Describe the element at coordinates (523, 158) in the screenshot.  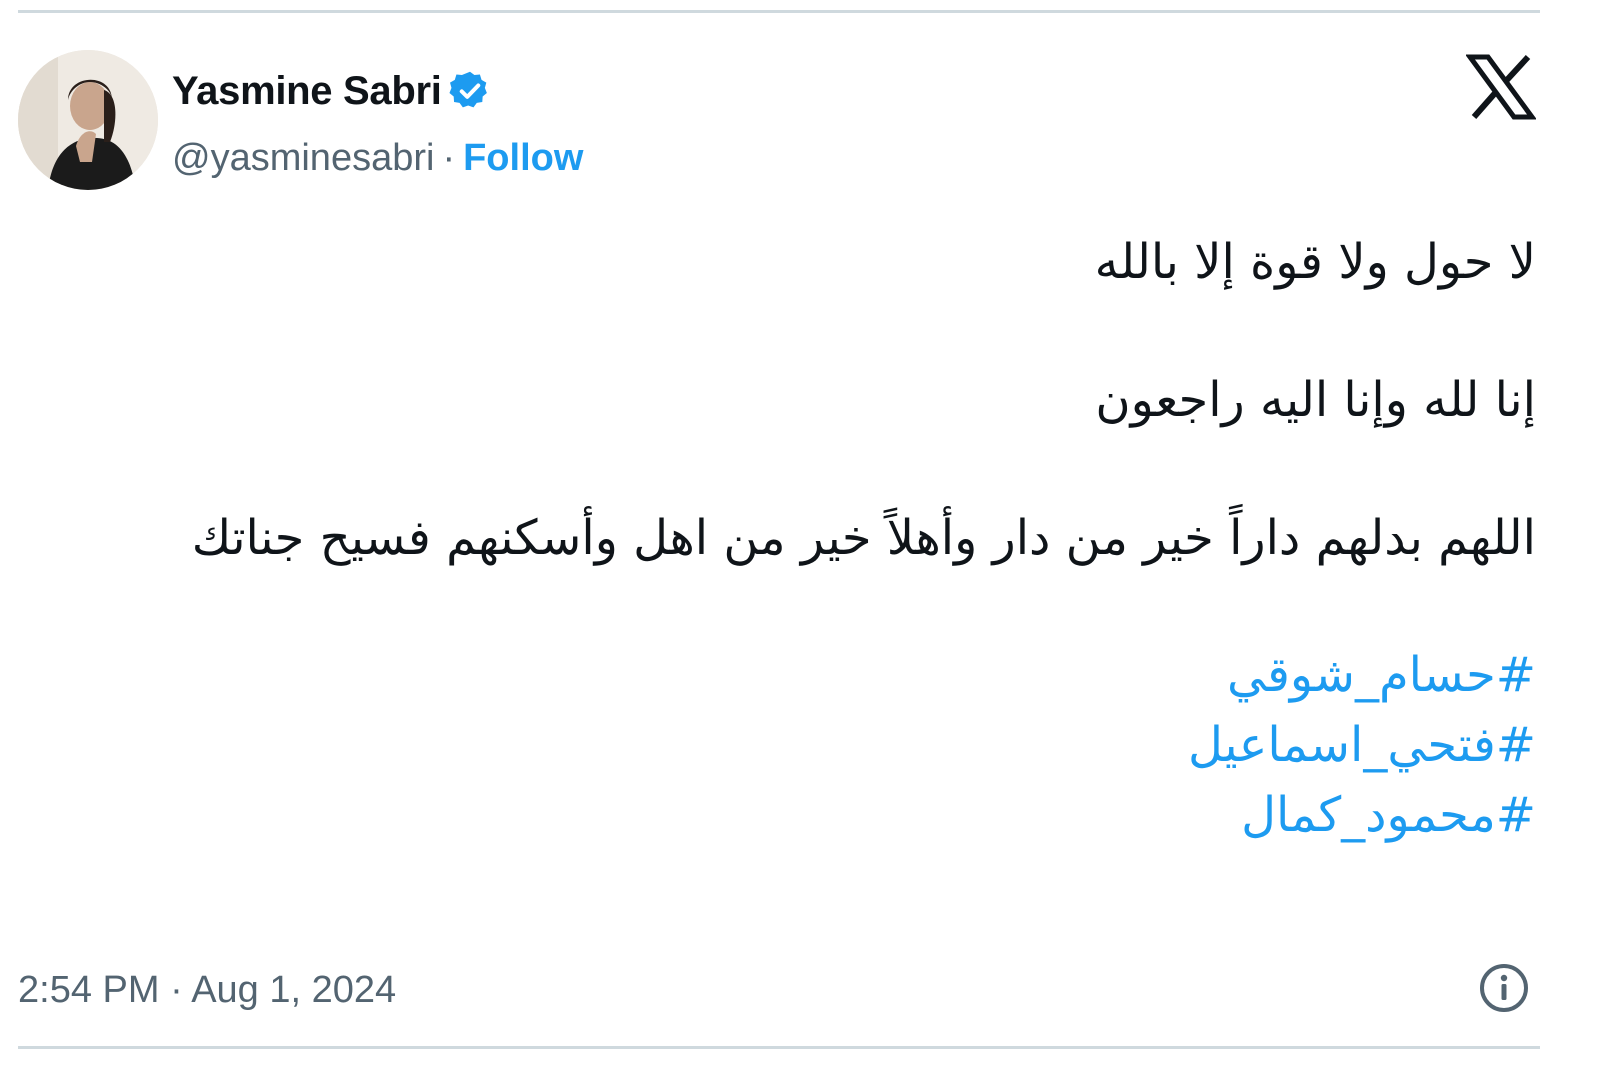
I see `follow-button: Follow` at that location.